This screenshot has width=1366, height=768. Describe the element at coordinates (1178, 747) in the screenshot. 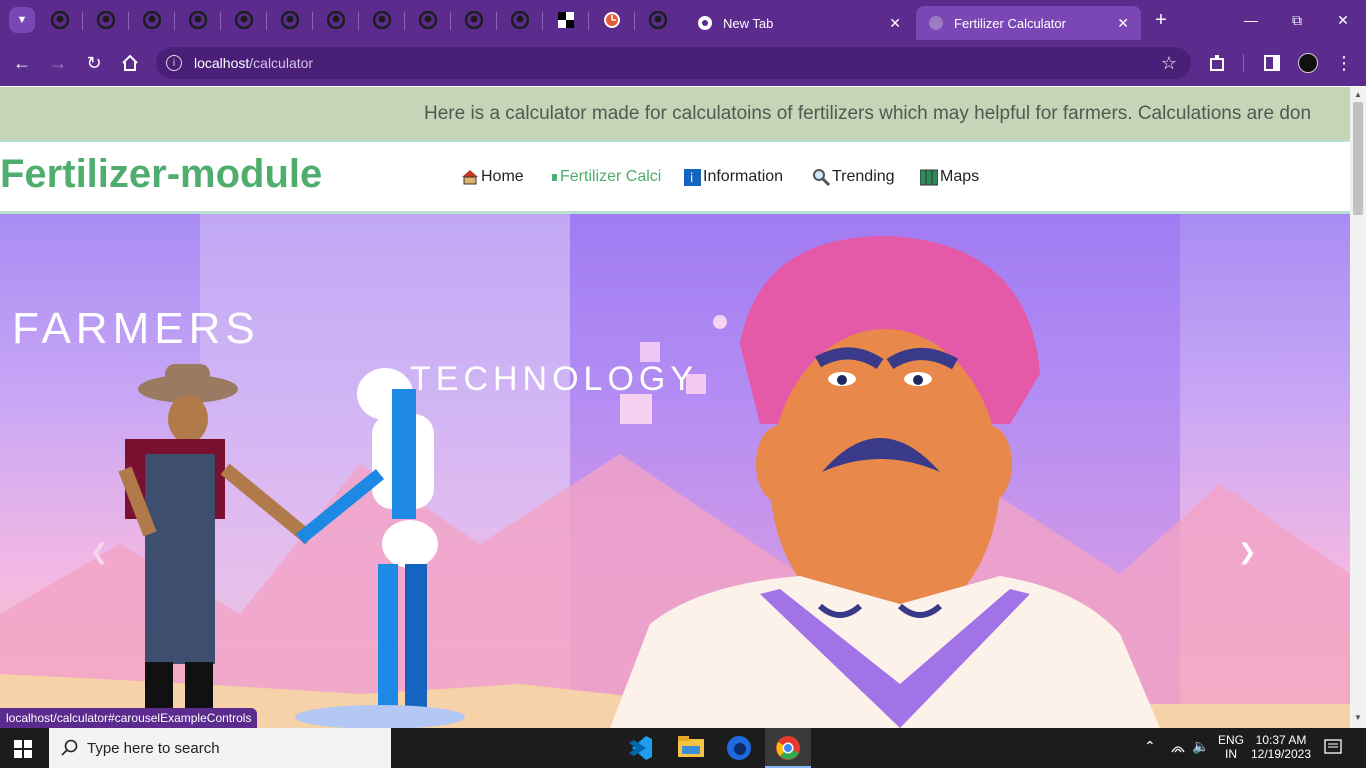

I see `network-icon` at that location.